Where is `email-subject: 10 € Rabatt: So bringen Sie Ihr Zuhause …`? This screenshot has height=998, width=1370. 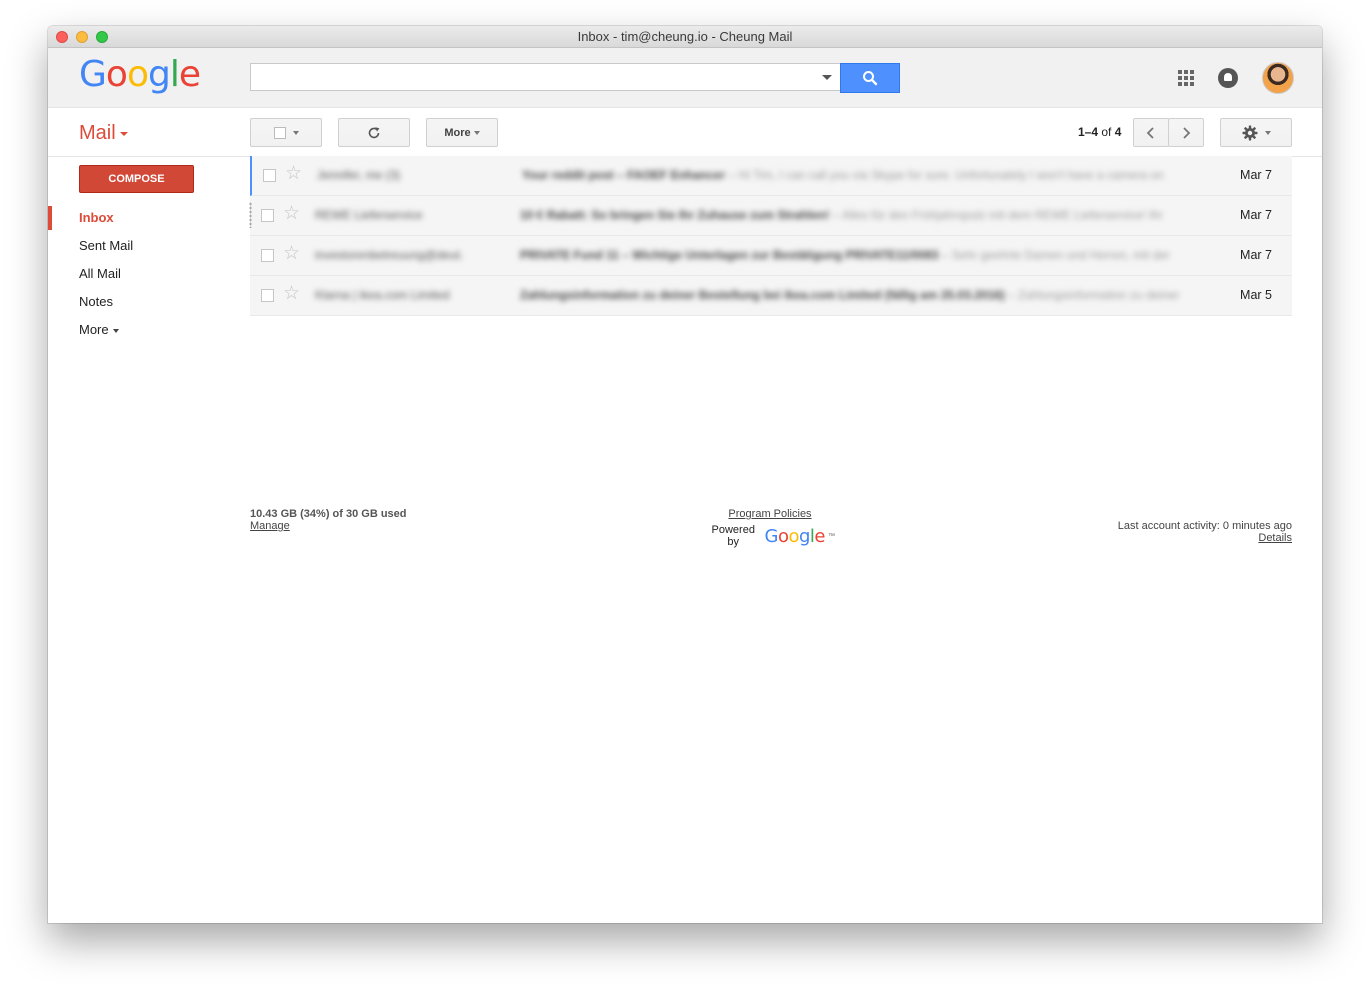
email-subject: 10 € Rabatt: So bringen Sie Ihr Zuhause … is located at coordinates (675, 215).